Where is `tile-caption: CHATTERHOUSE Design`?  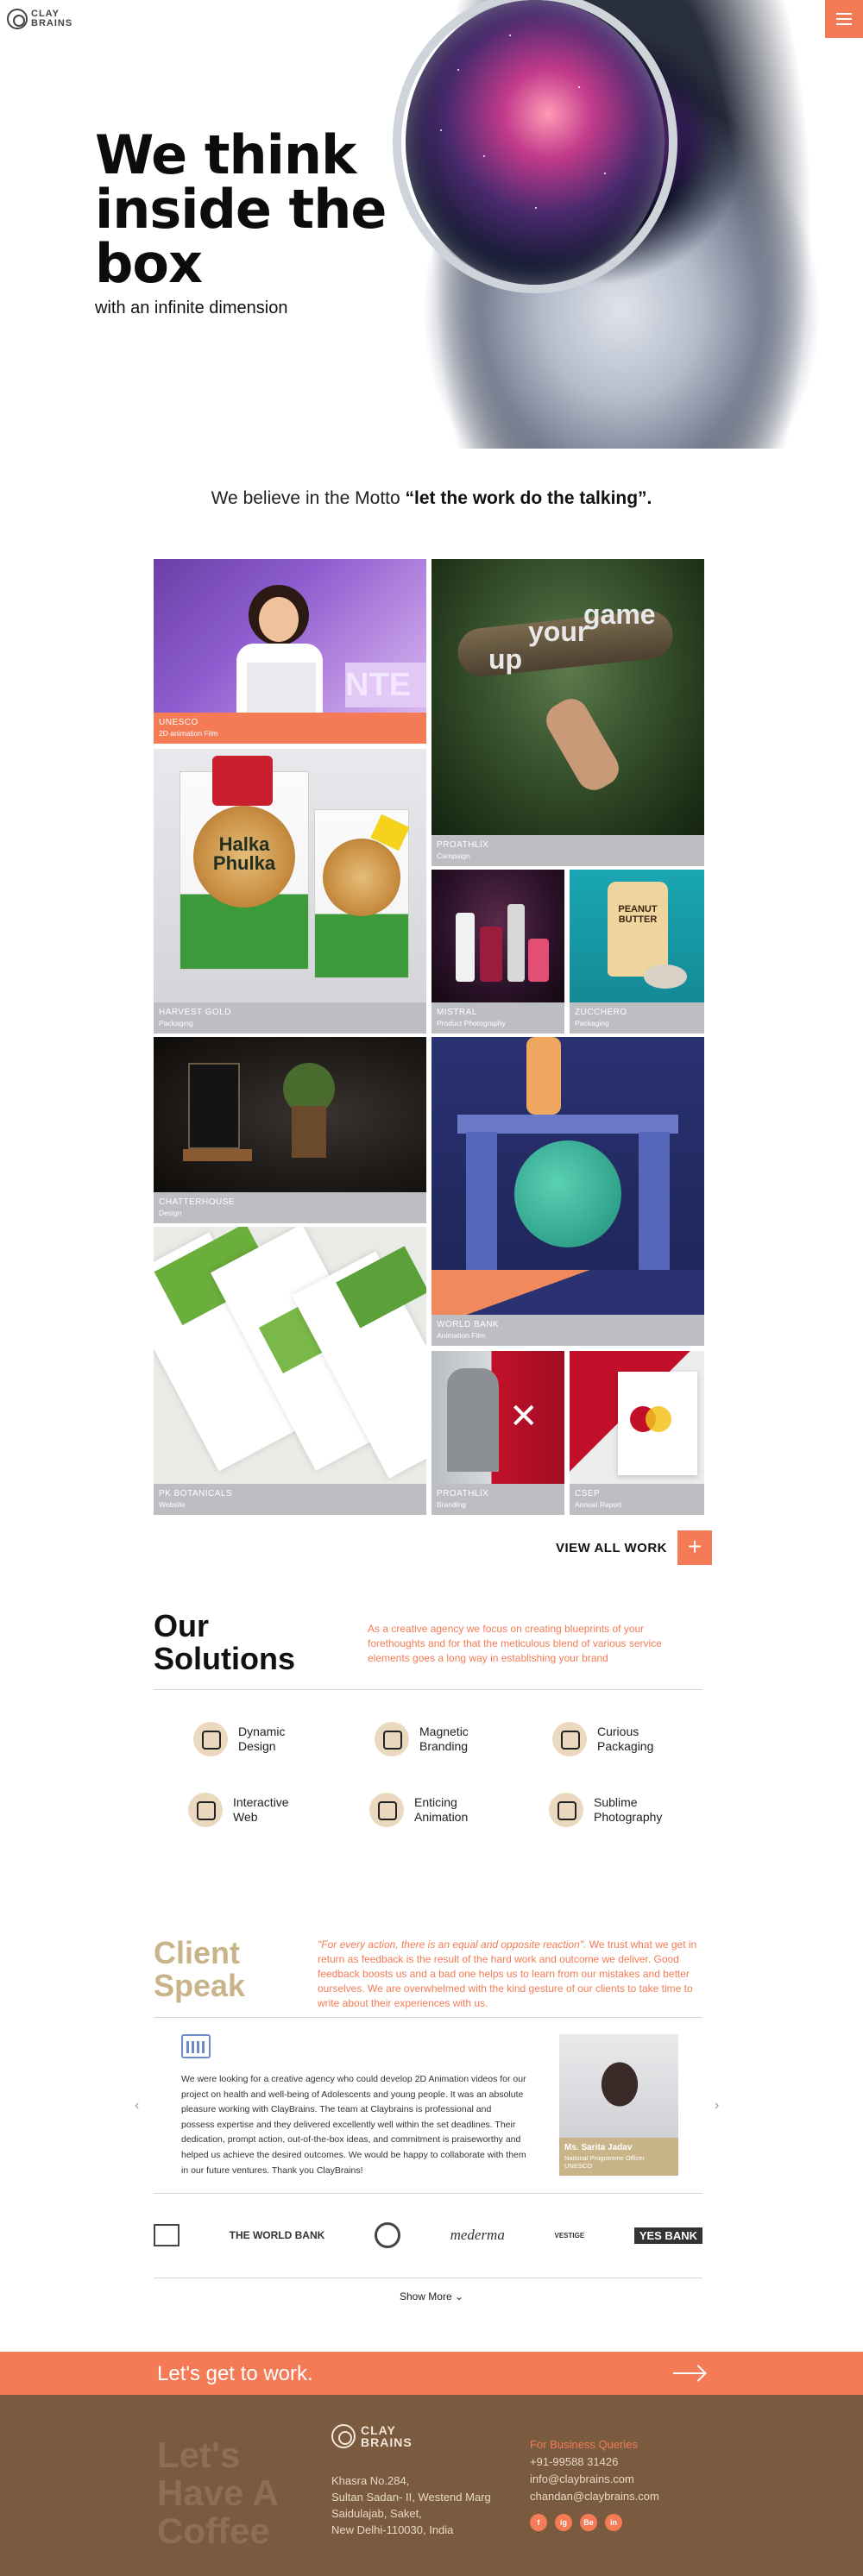 tile-caption: CHATTERHOUSE Design is located at coordinates (290, 1207).